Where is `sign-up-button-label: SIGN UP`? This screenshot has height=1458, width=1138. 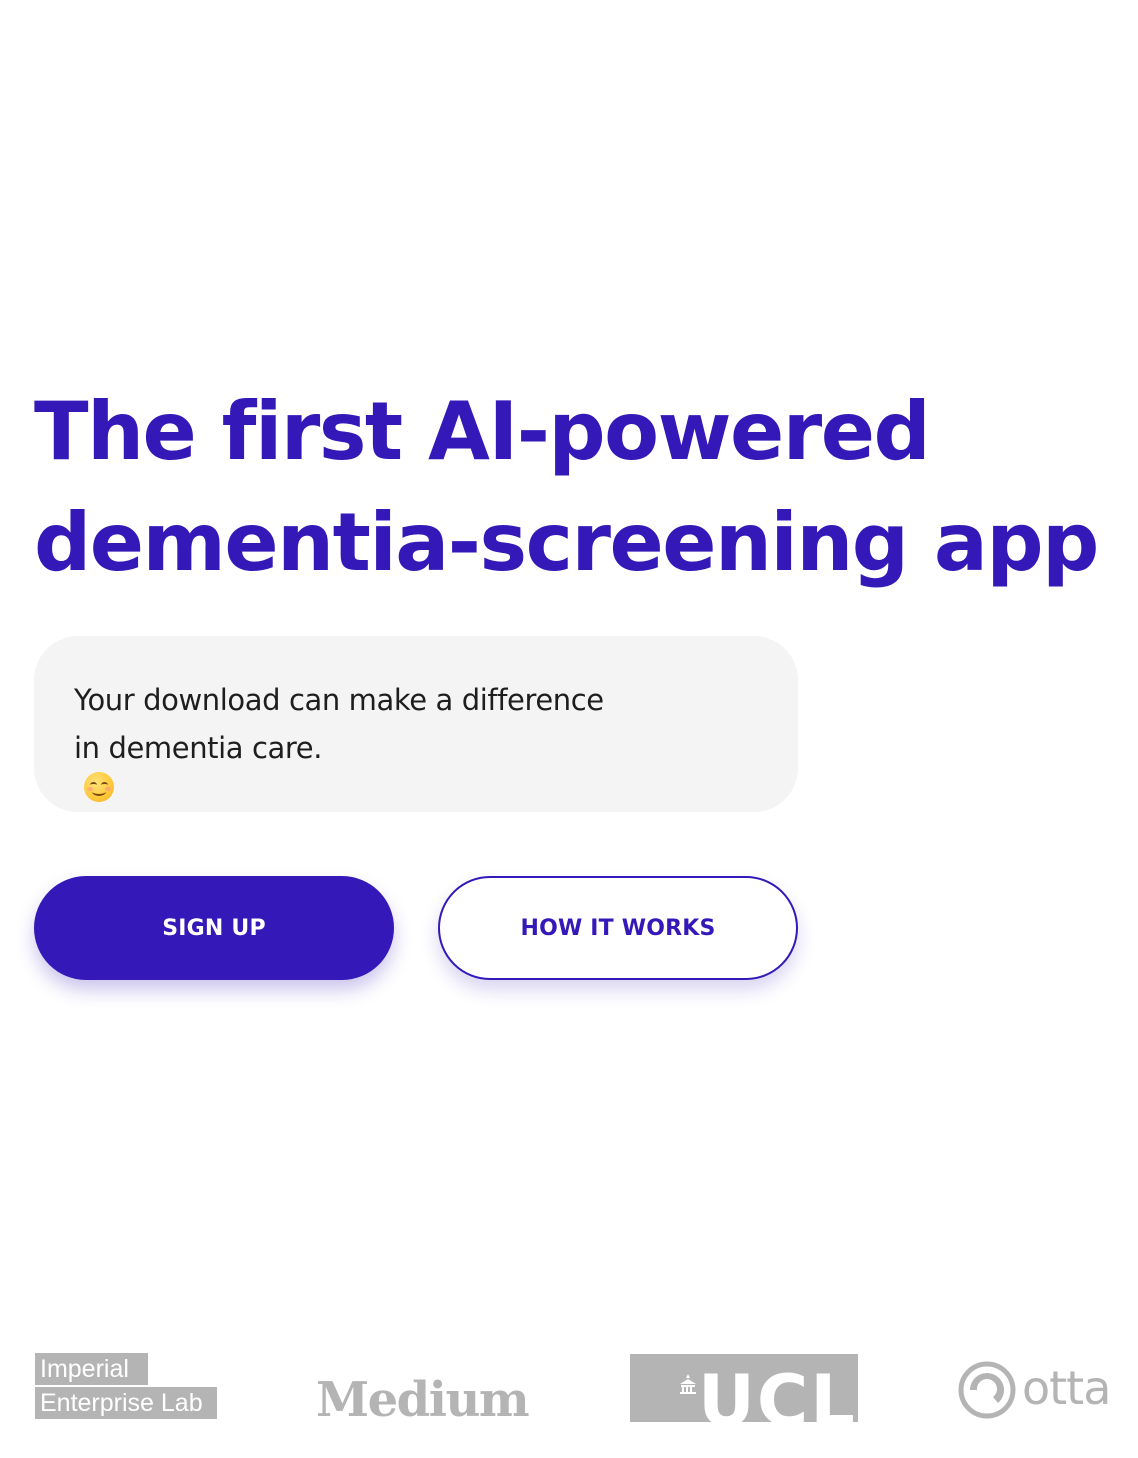
sign-up-button-label: SIGN UP is located at coordinates (214, 928).